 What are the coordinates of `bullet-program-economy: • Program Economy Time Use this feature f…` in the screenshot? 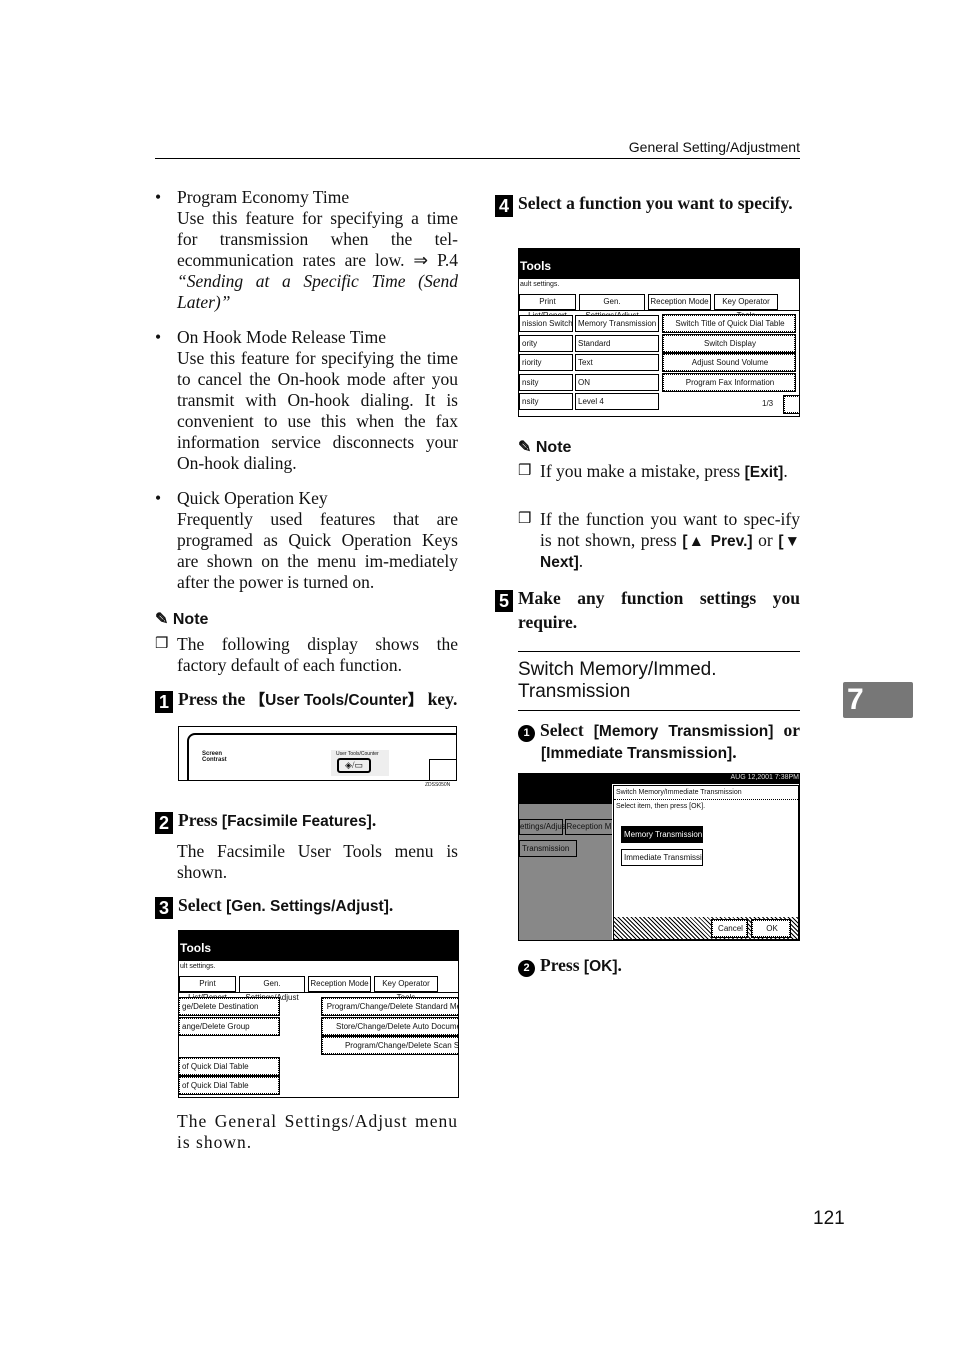 It's located at (306, 249).